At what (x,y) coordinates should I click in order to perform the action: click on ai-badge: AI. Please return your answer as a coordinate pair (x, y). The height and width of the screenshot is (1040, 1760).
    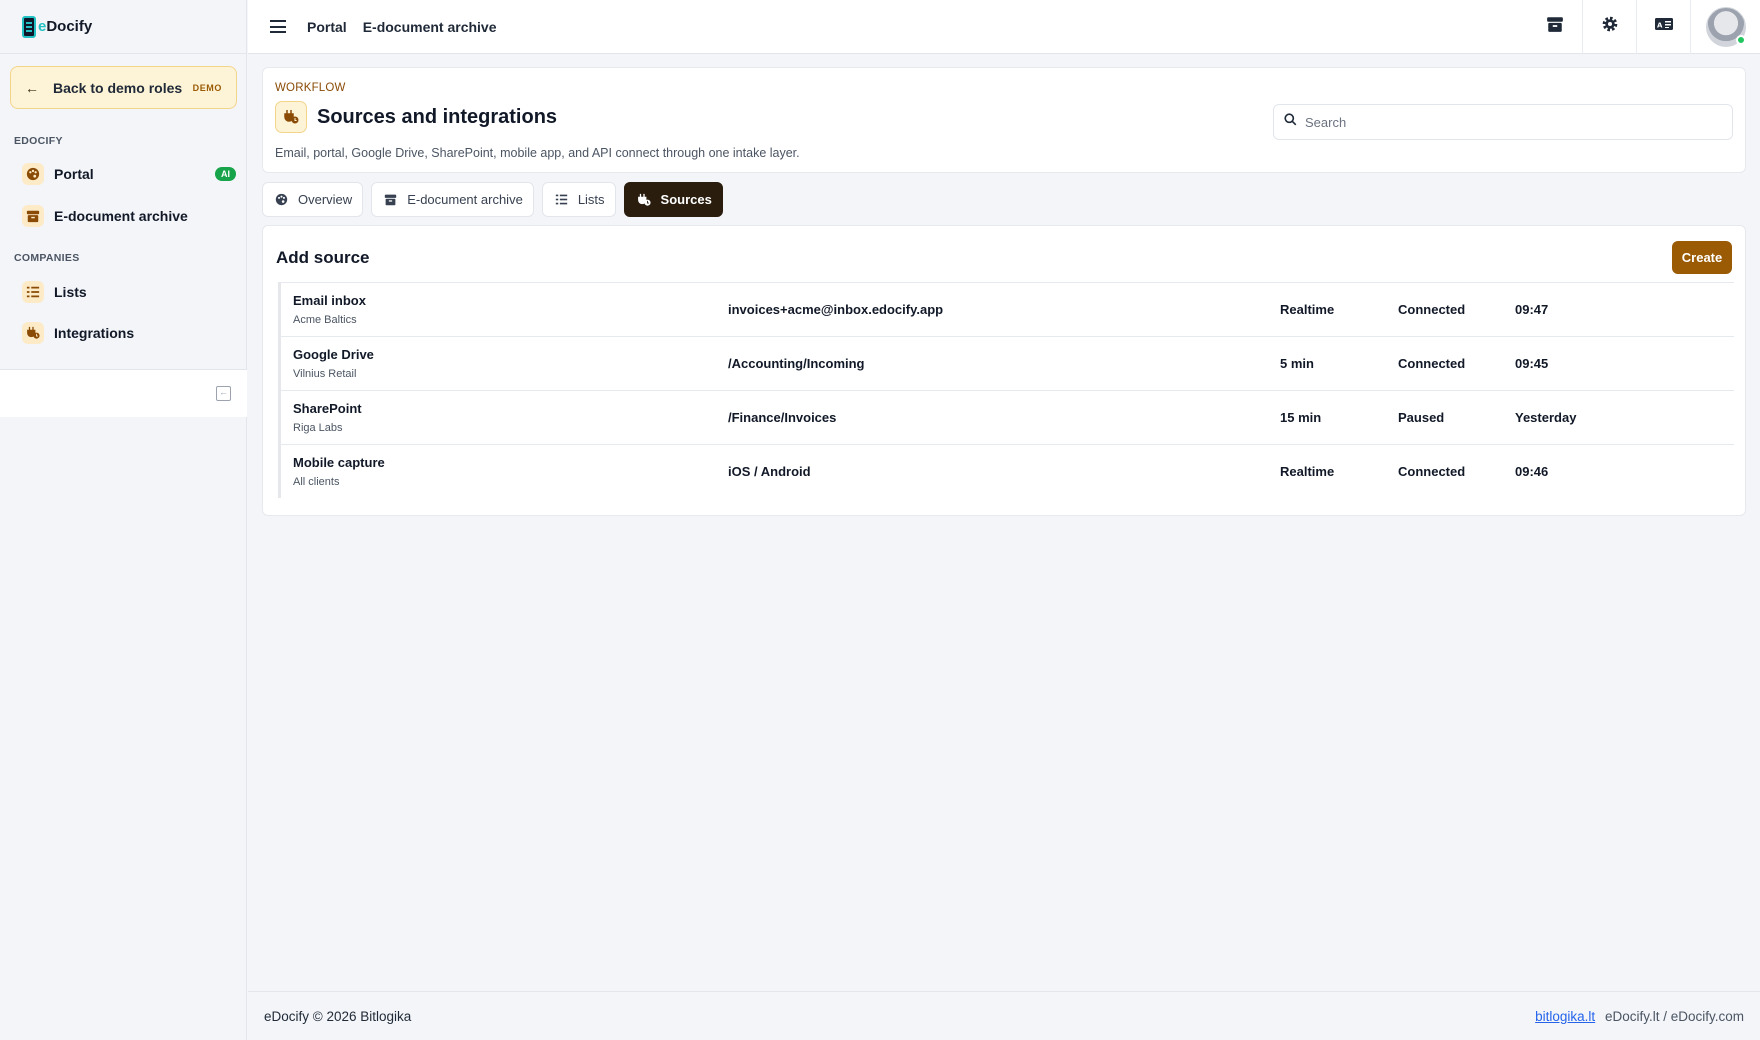
    Looking at the image, I should click on (225, 174).